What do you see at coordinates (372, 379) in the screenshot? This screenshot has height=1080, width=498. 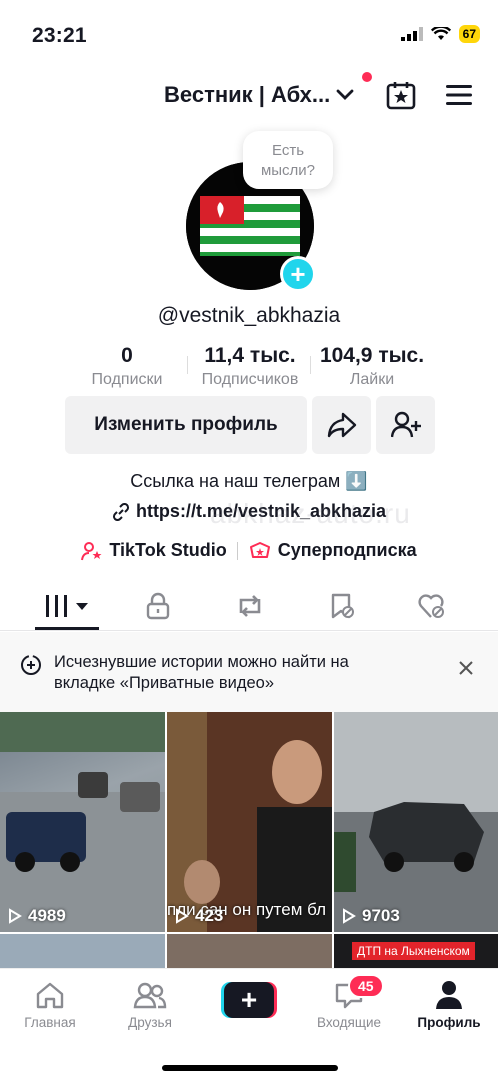 I see `stat-label: Лайки` at bounding box center [372, 379].